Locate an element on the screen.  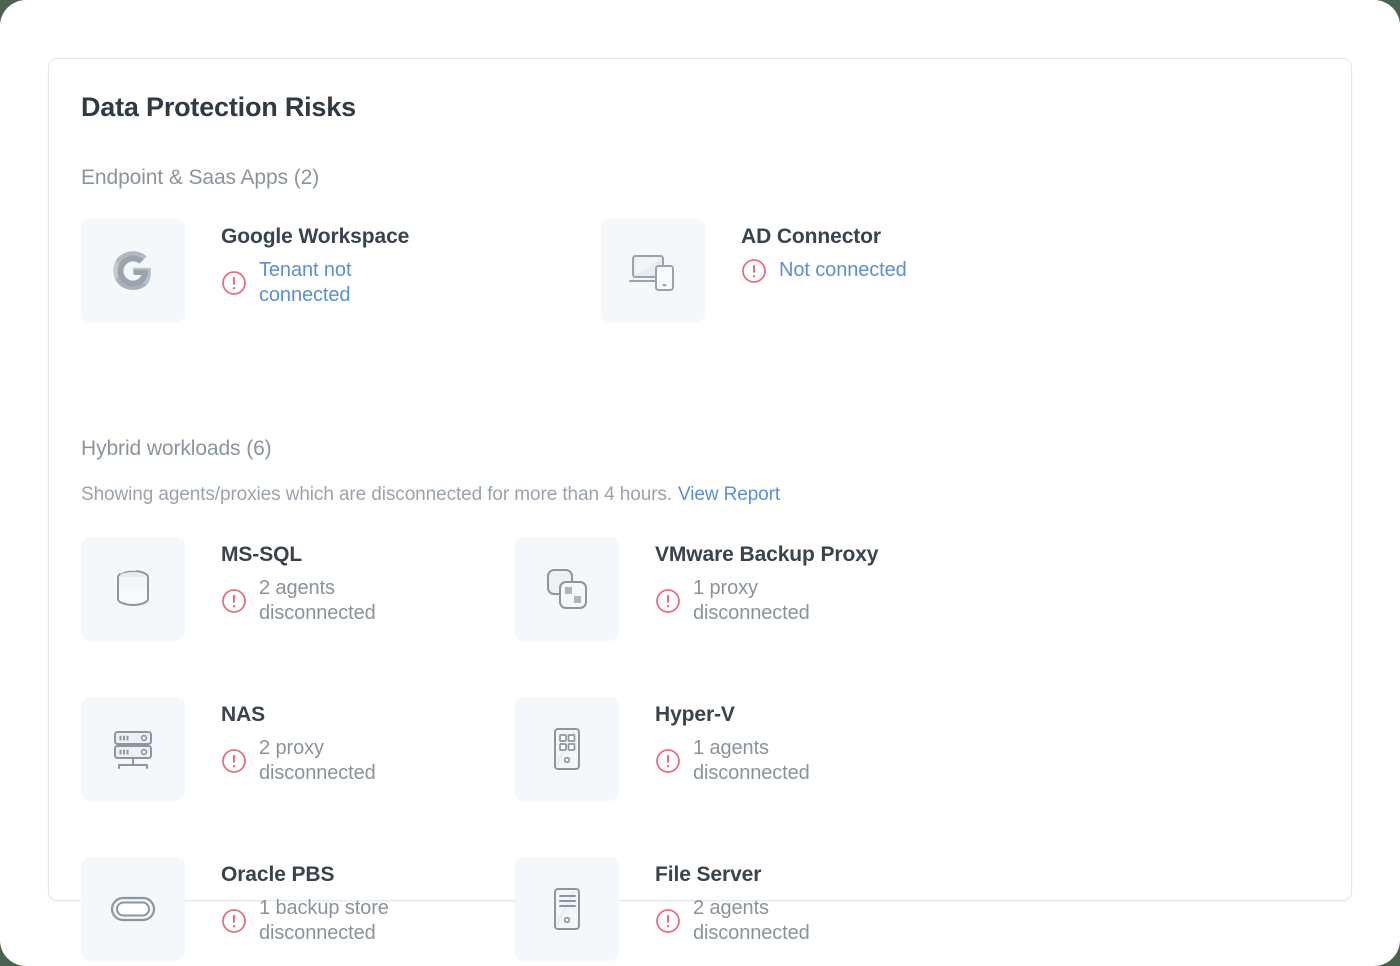
database-icon is located at coordinates (133, 589).